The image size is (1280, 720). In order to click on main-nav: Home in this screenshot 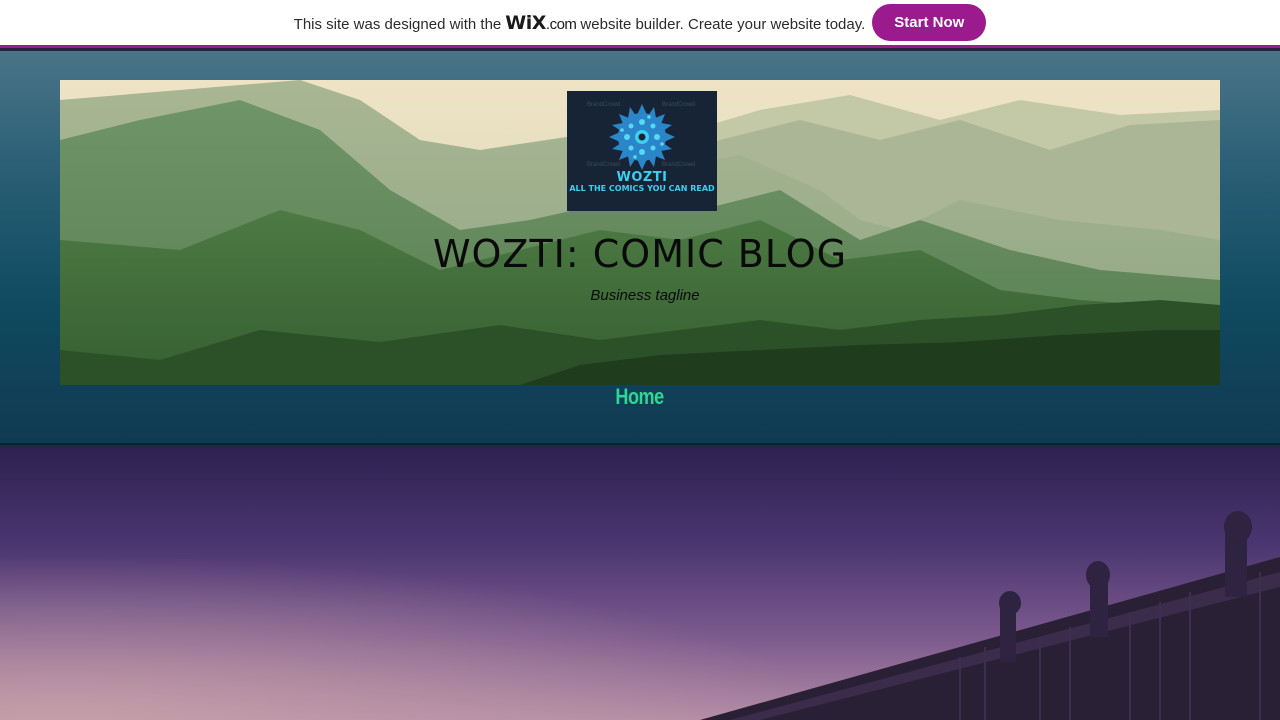, I will do `click(640, 397)`.